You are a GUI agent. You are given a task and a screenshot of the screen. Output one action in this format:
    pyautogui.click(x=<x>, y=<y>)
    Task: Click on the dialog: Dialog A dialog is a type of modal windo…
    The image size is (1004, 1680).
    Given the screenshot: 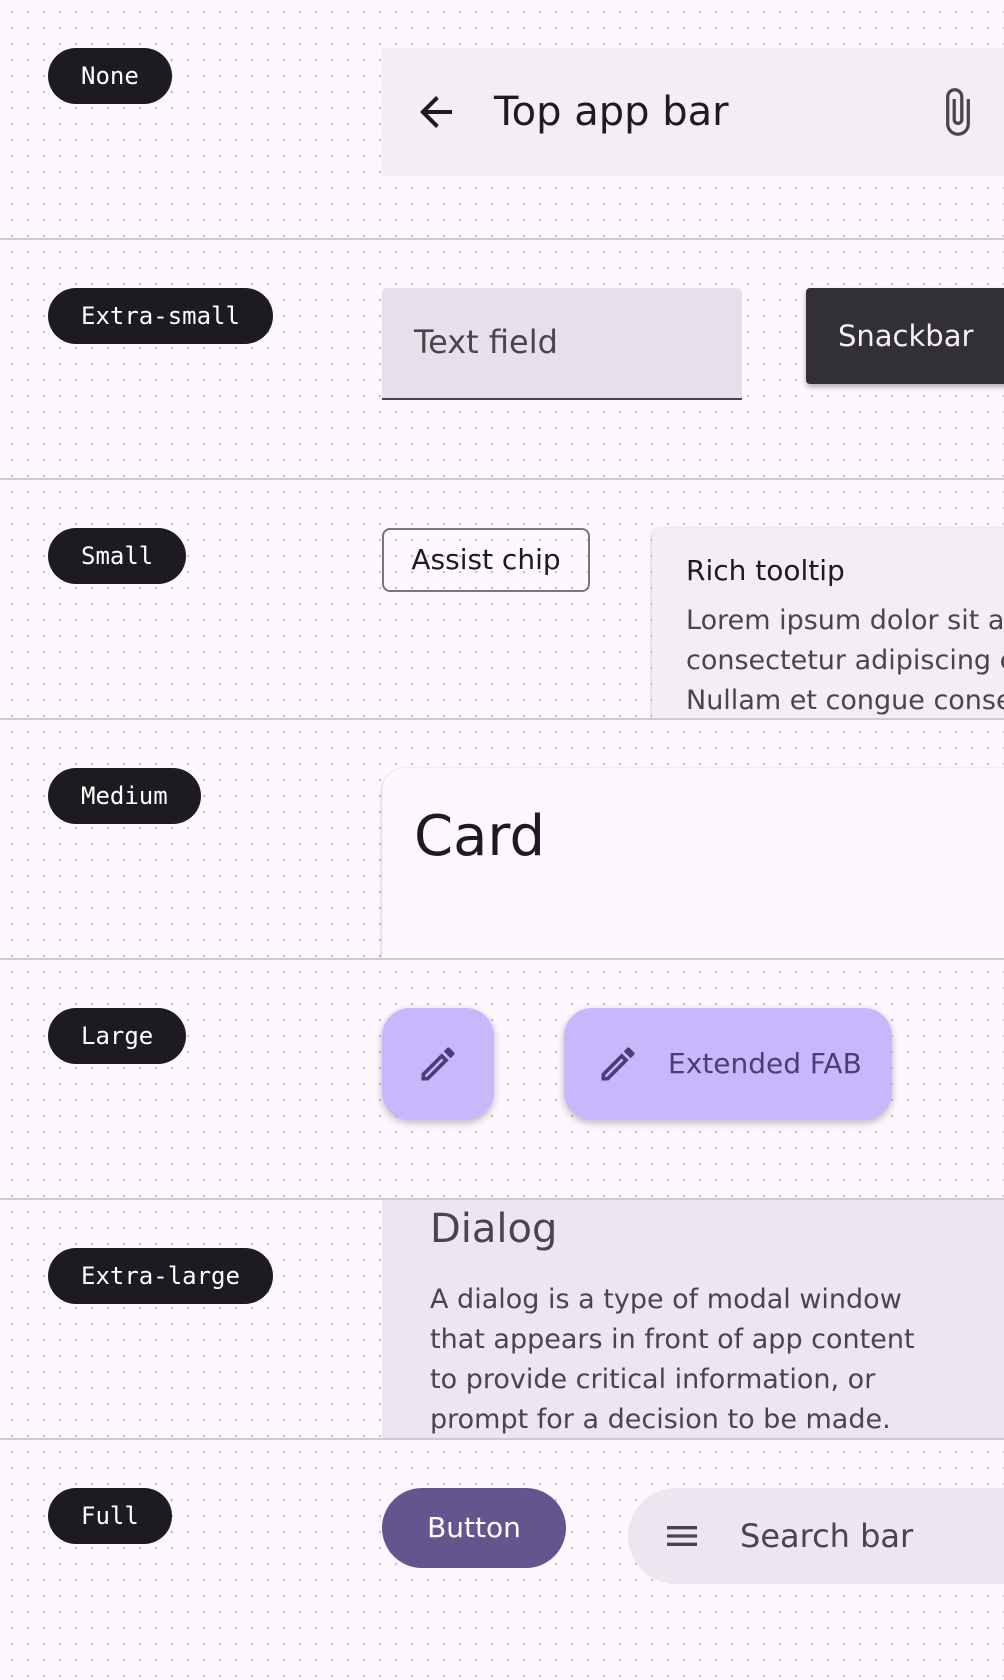 What is the action you would take?
    pyautogui.click(x=693, y=1320)
    